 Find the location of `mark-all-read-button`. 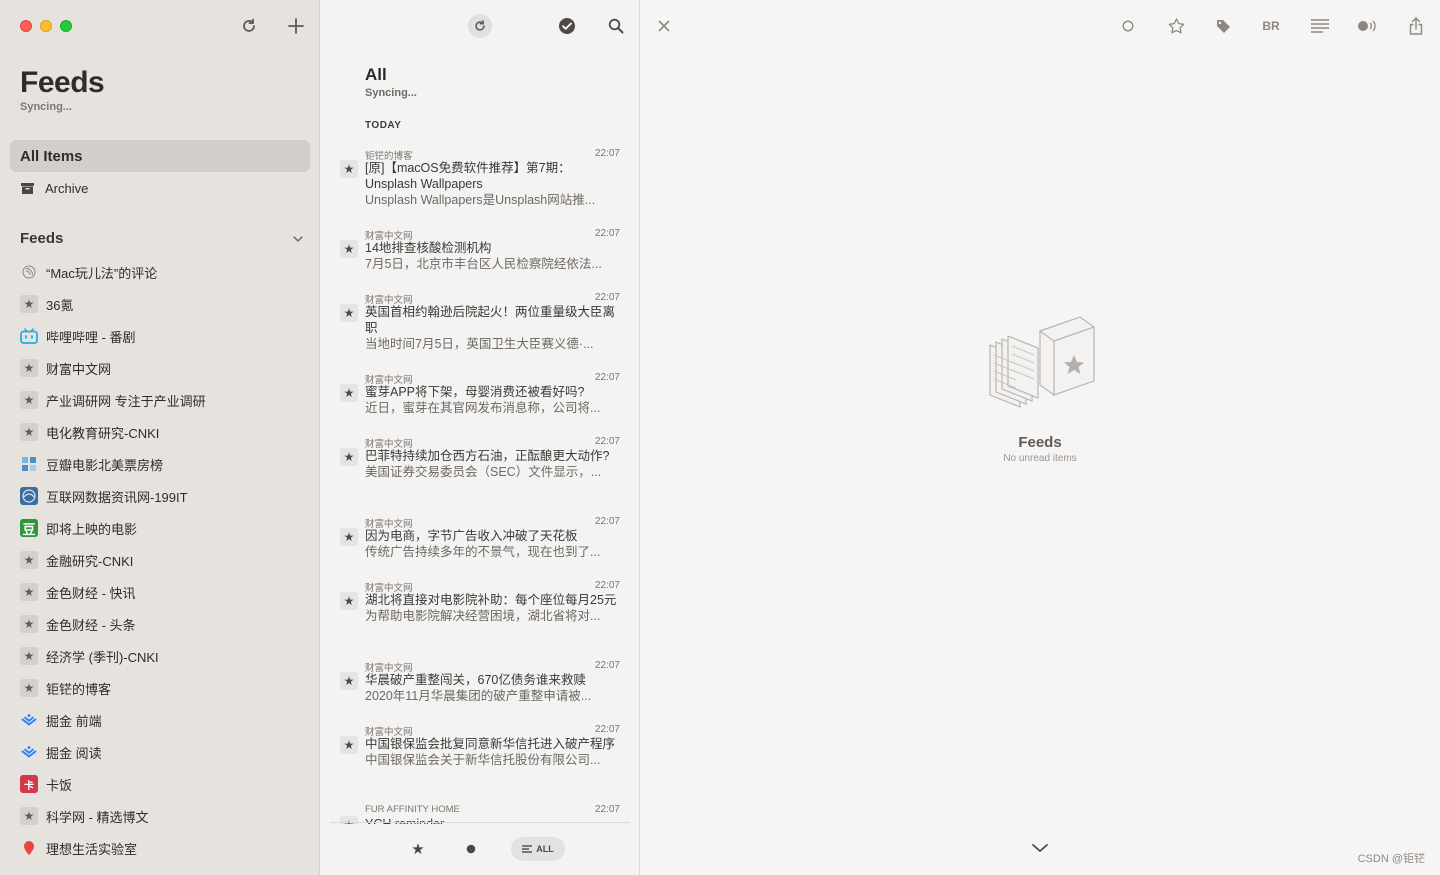

mark-all-read-button is located at coordinates (567, 26).